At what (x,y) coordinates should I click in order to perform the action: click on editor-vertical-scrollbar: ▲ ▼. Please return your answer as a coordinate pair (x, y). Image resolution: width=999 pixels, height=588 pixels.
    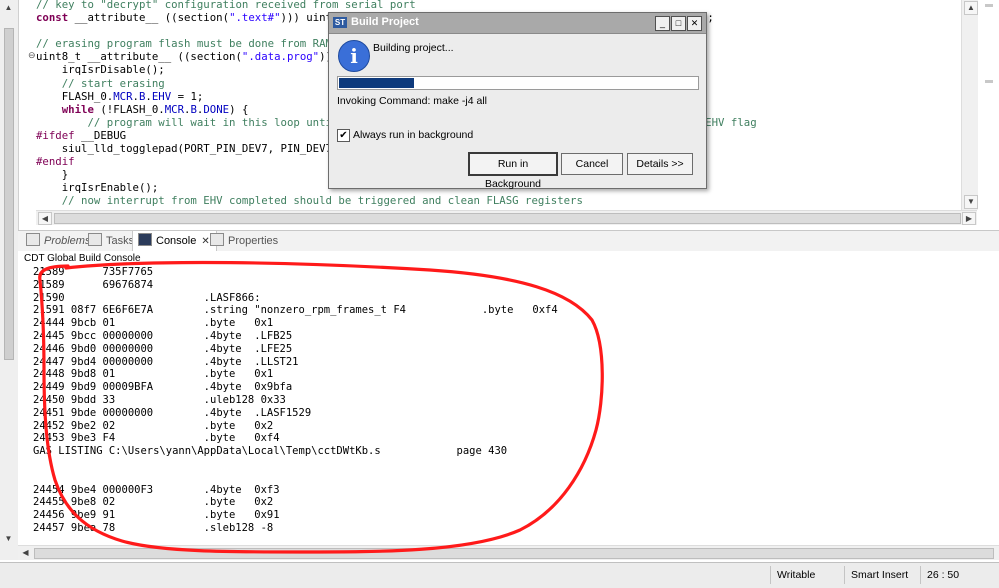
    Looking at the image, I should click on (969, 105).